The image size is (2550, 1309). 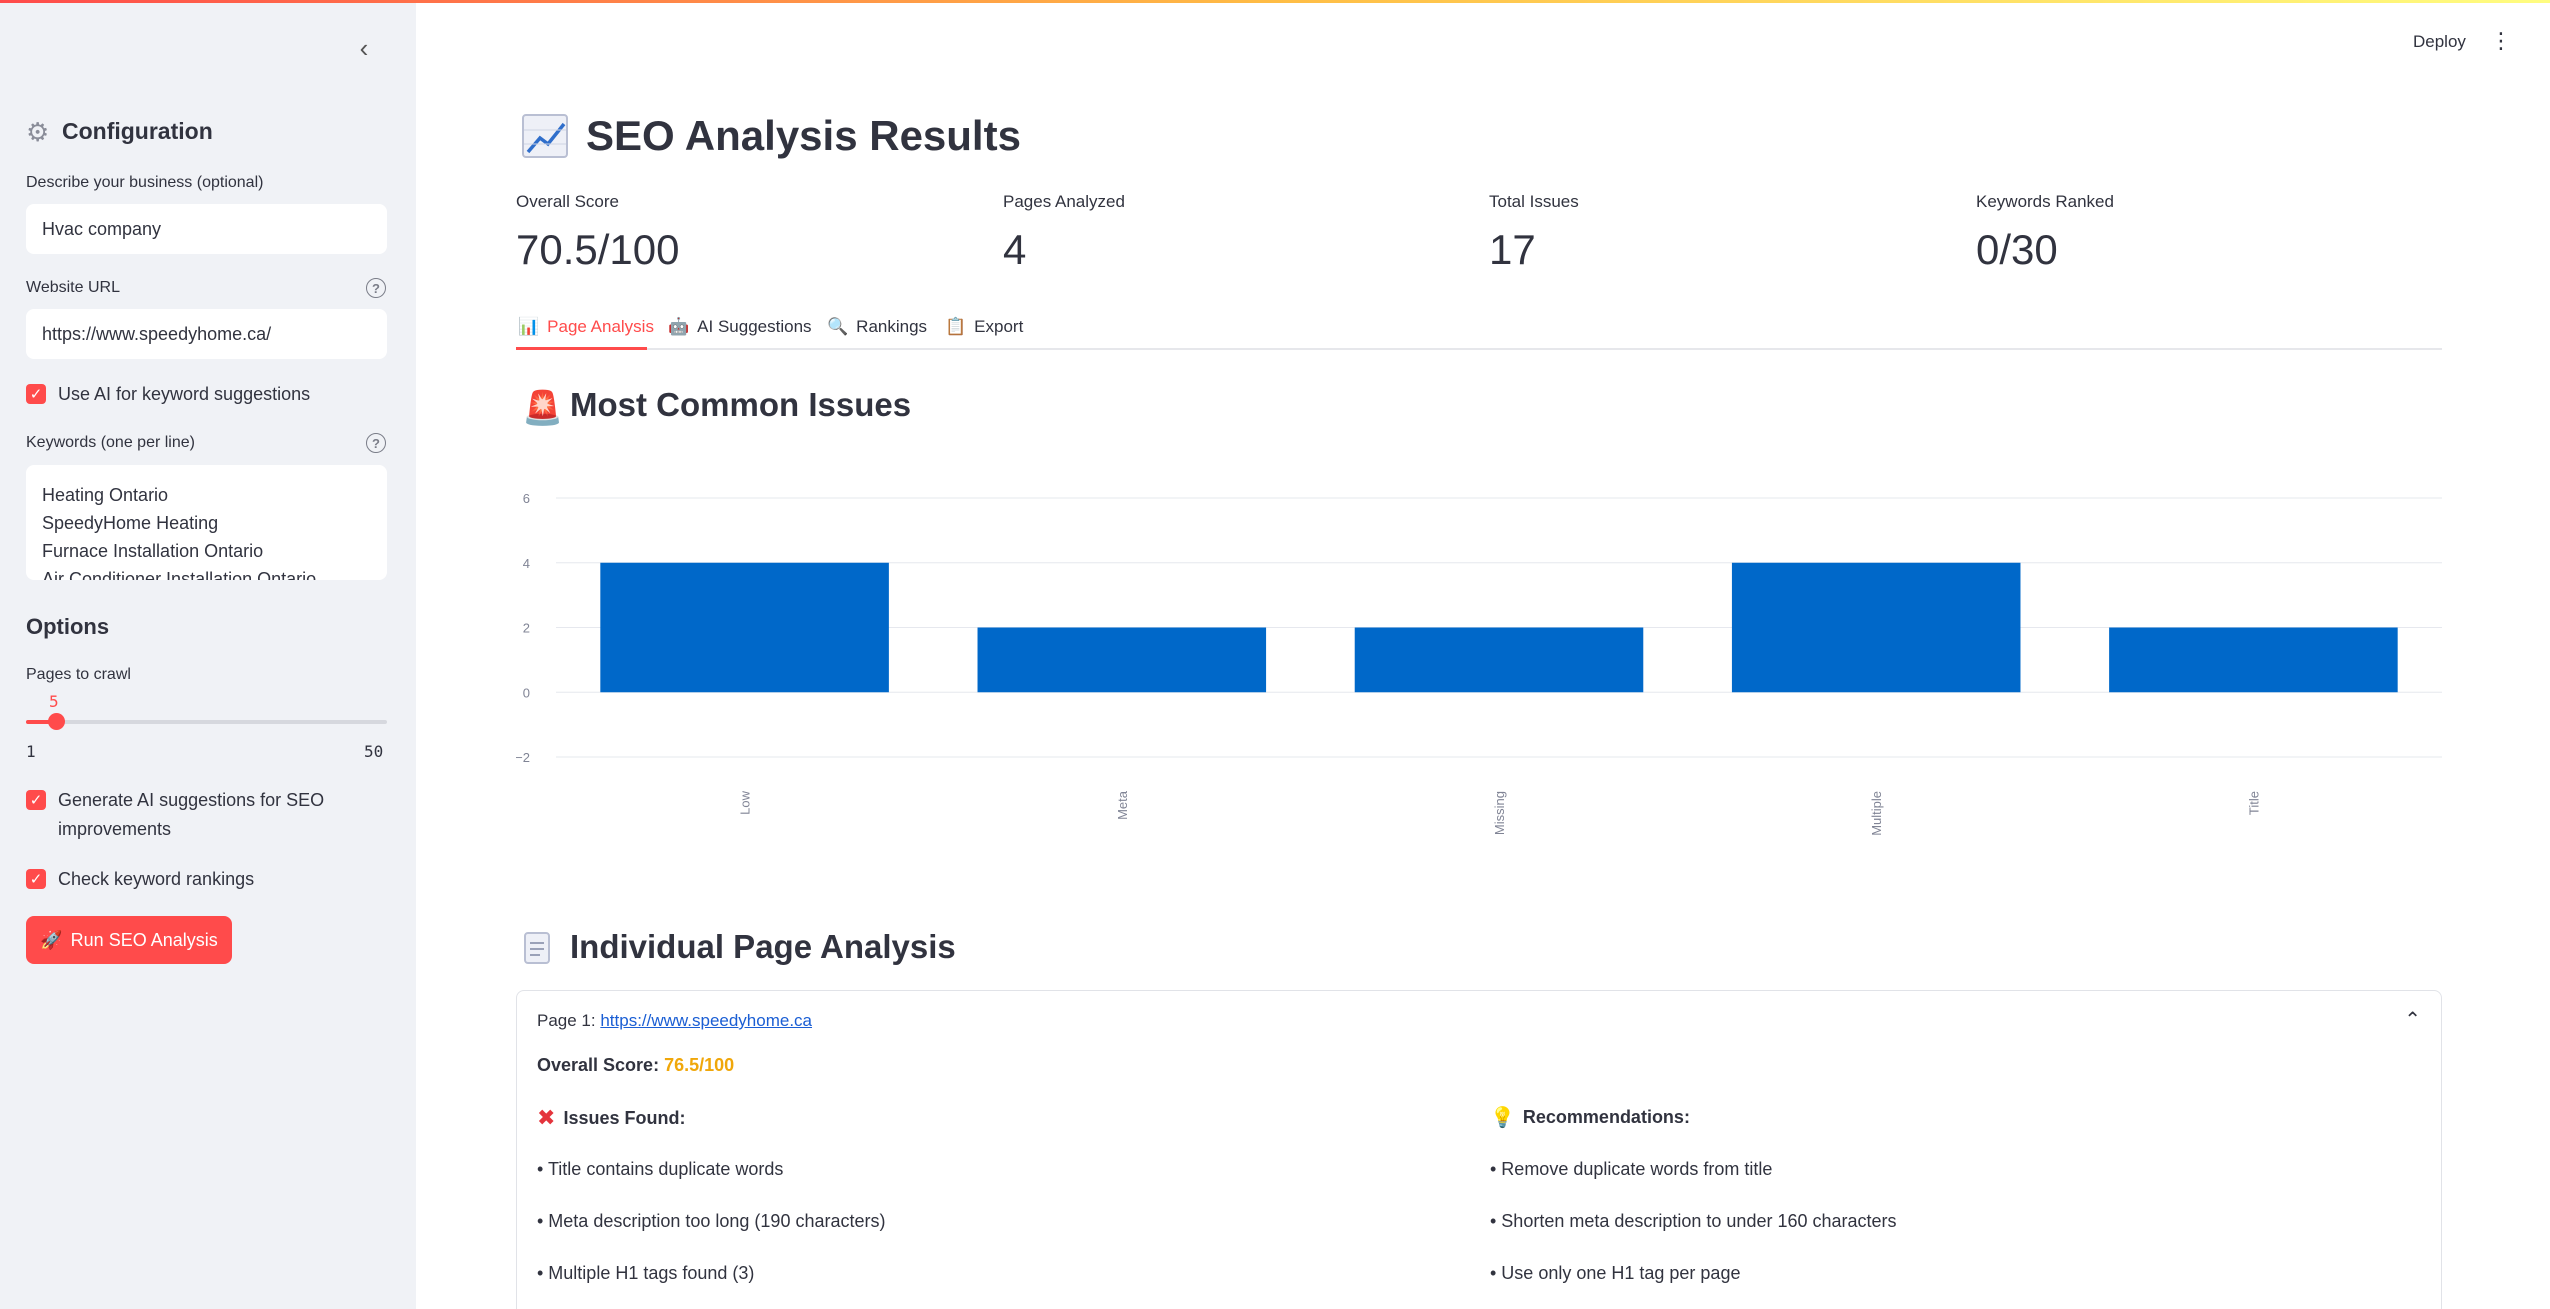 What do you see at coordinates (892, 326) in the screenshot?
I see `tab-label: Rankings` at bounding box center [892, 326].